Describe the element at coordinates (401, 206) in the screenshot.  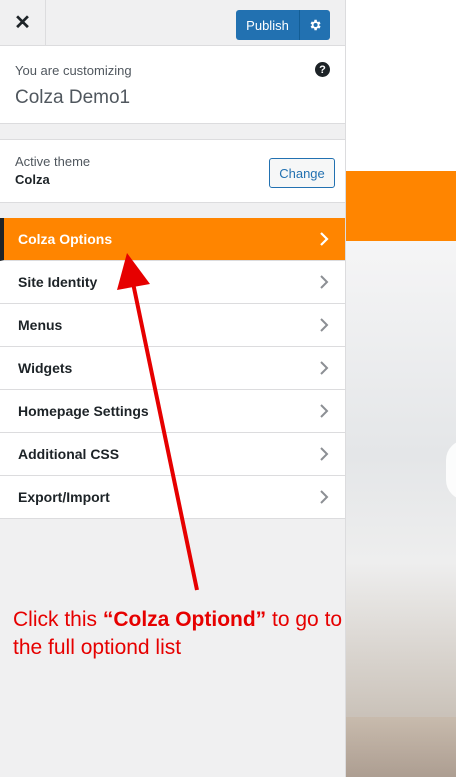
I see `preview-nav-bar` at that location.